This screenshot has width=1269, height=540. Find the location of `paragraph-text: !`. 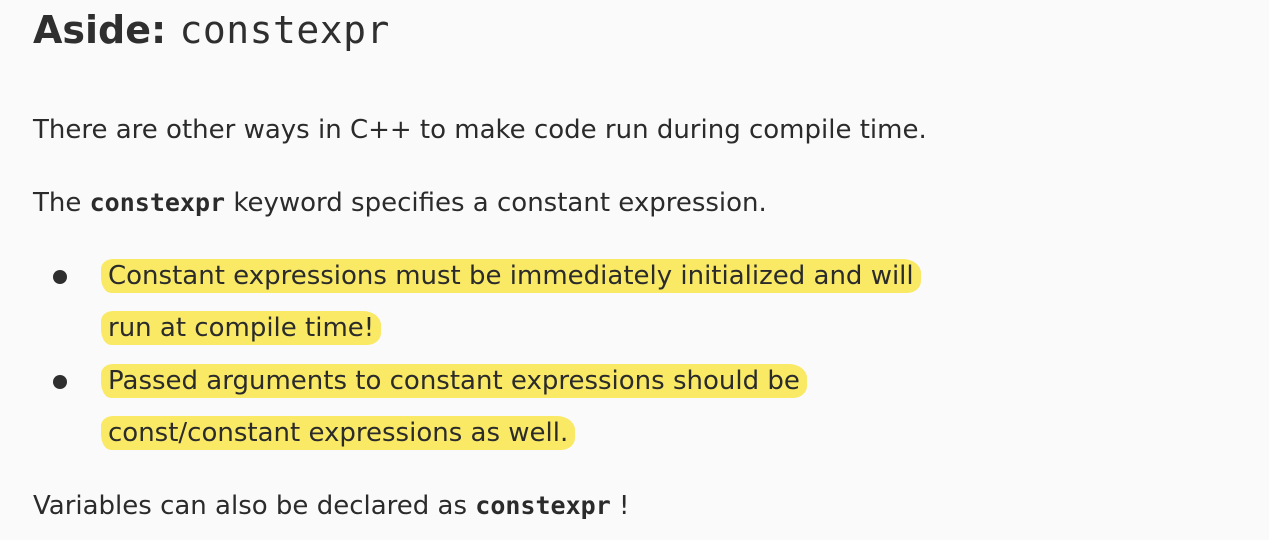

paragraph-text: ! is located at coordinates (620, 506).